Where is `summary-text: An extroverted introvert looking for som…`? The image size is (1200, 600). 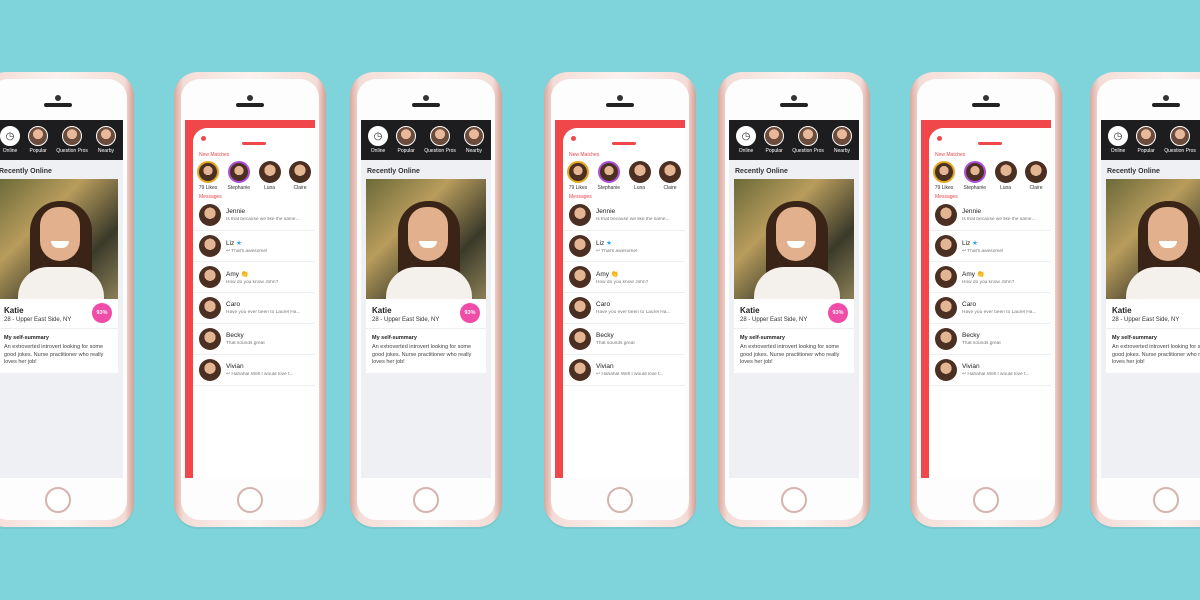
summary-text: An extroverted introvert looking for som… is located at coordinates (422, 355).